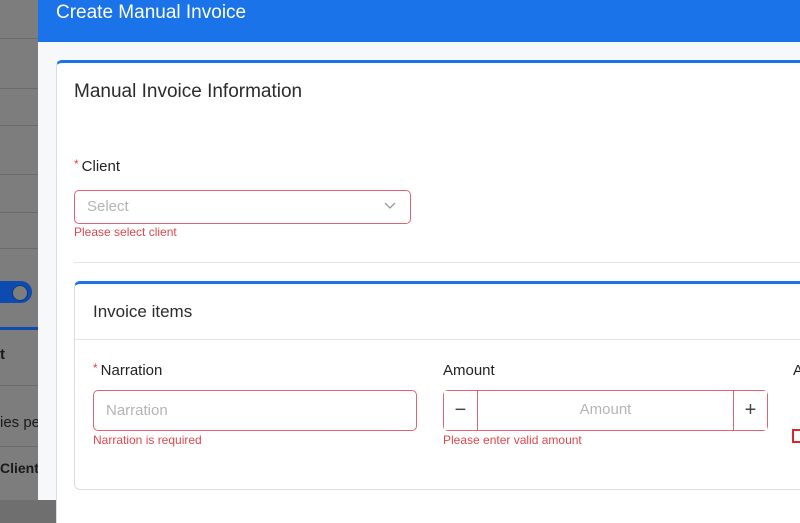  I want to click on invoice-items-title: Invoice items, so click(143, 311).